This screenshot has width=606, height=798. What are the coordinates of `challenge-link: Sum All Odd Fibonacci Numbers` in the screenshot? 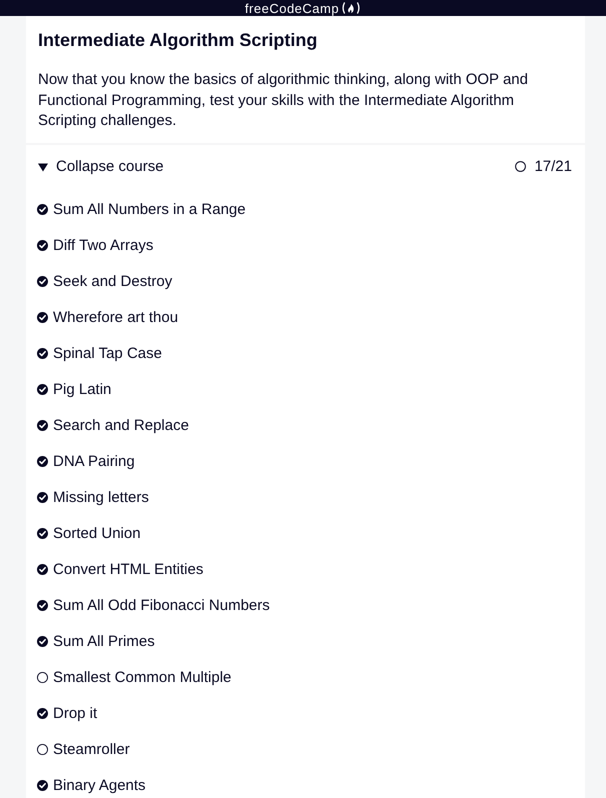 It's located at (153, 606).